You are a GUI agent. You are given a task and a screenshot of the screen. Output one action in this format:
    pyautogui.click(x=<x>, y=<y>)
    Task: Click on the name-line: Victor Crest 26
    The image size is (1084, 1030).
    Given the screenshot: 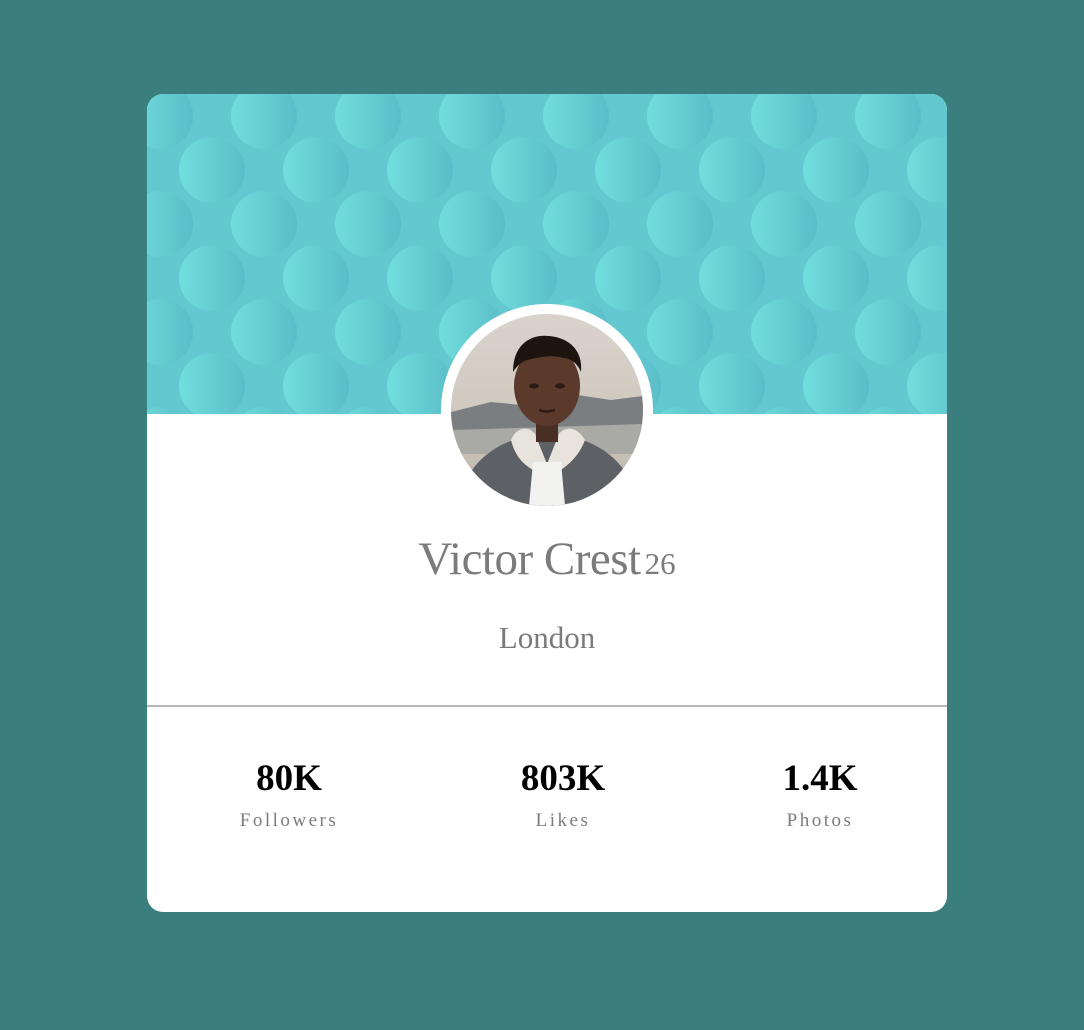 What is the action you would take?
    pyautogui.click(x=547, y=559)
    